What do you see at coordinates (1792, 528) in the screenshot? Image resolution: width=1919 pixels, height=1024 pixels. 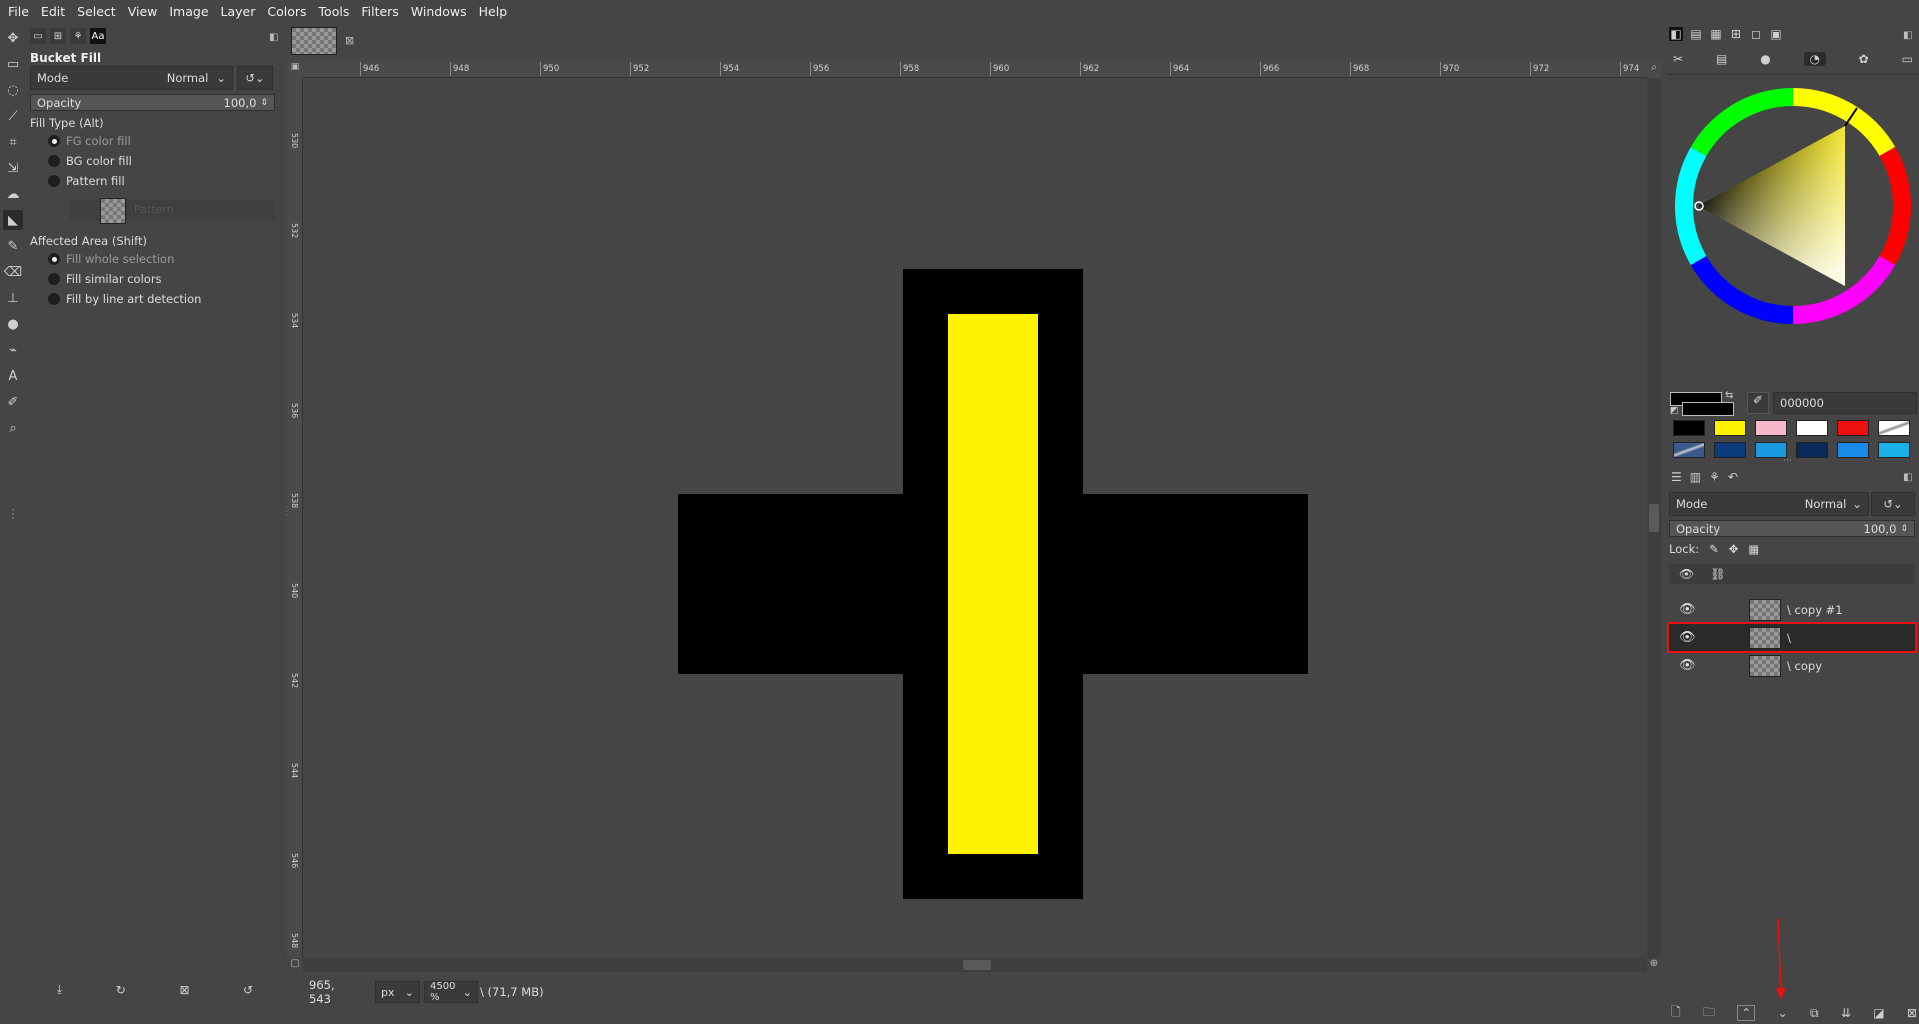 I see `layer-opacity-slider: Opacity 100,0 ⇕` at bounding box center [1792, 528].